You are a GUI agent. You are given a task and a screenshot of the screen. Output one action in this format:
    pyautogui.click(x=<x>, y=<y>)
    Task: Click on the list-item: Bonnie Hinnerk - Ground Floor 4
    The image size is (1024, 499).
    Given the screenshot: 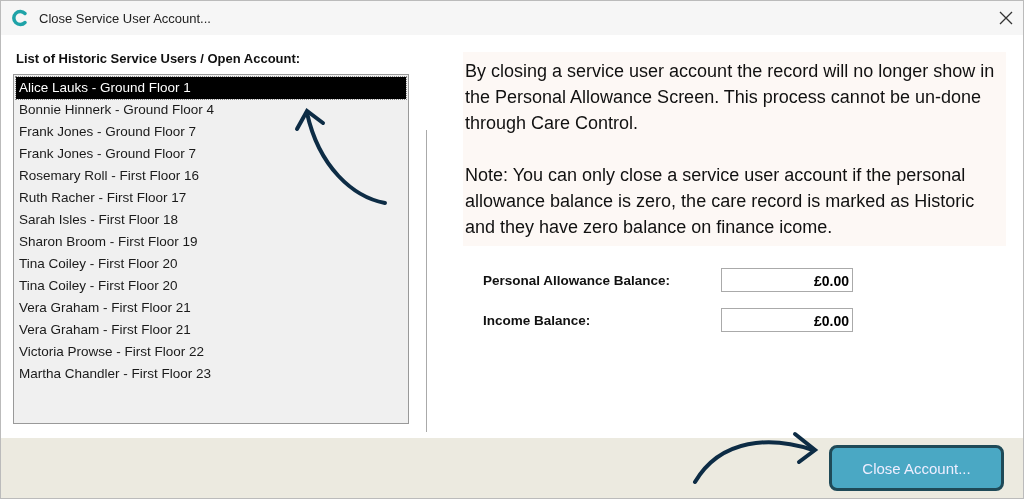 What is the action you would take?
    pyautogui.click(x=211, y=110)
    